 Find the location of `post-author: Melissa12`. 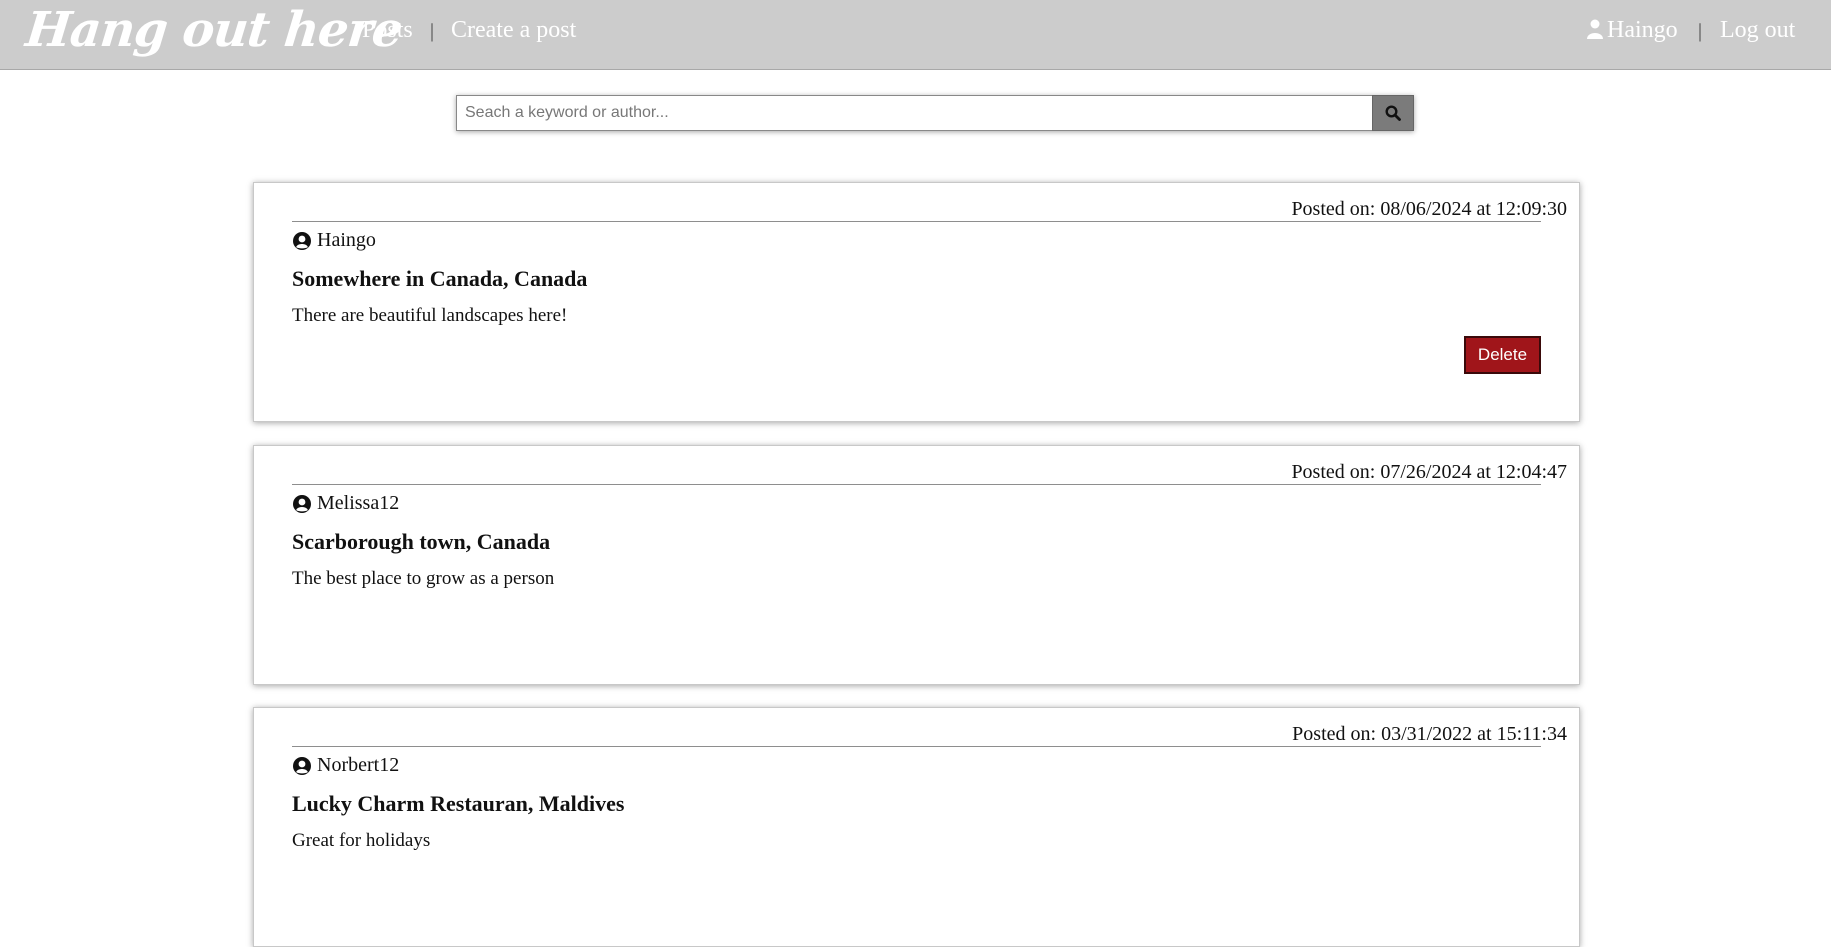

post-author: Melissa12 is located at coordinates (345, 503).